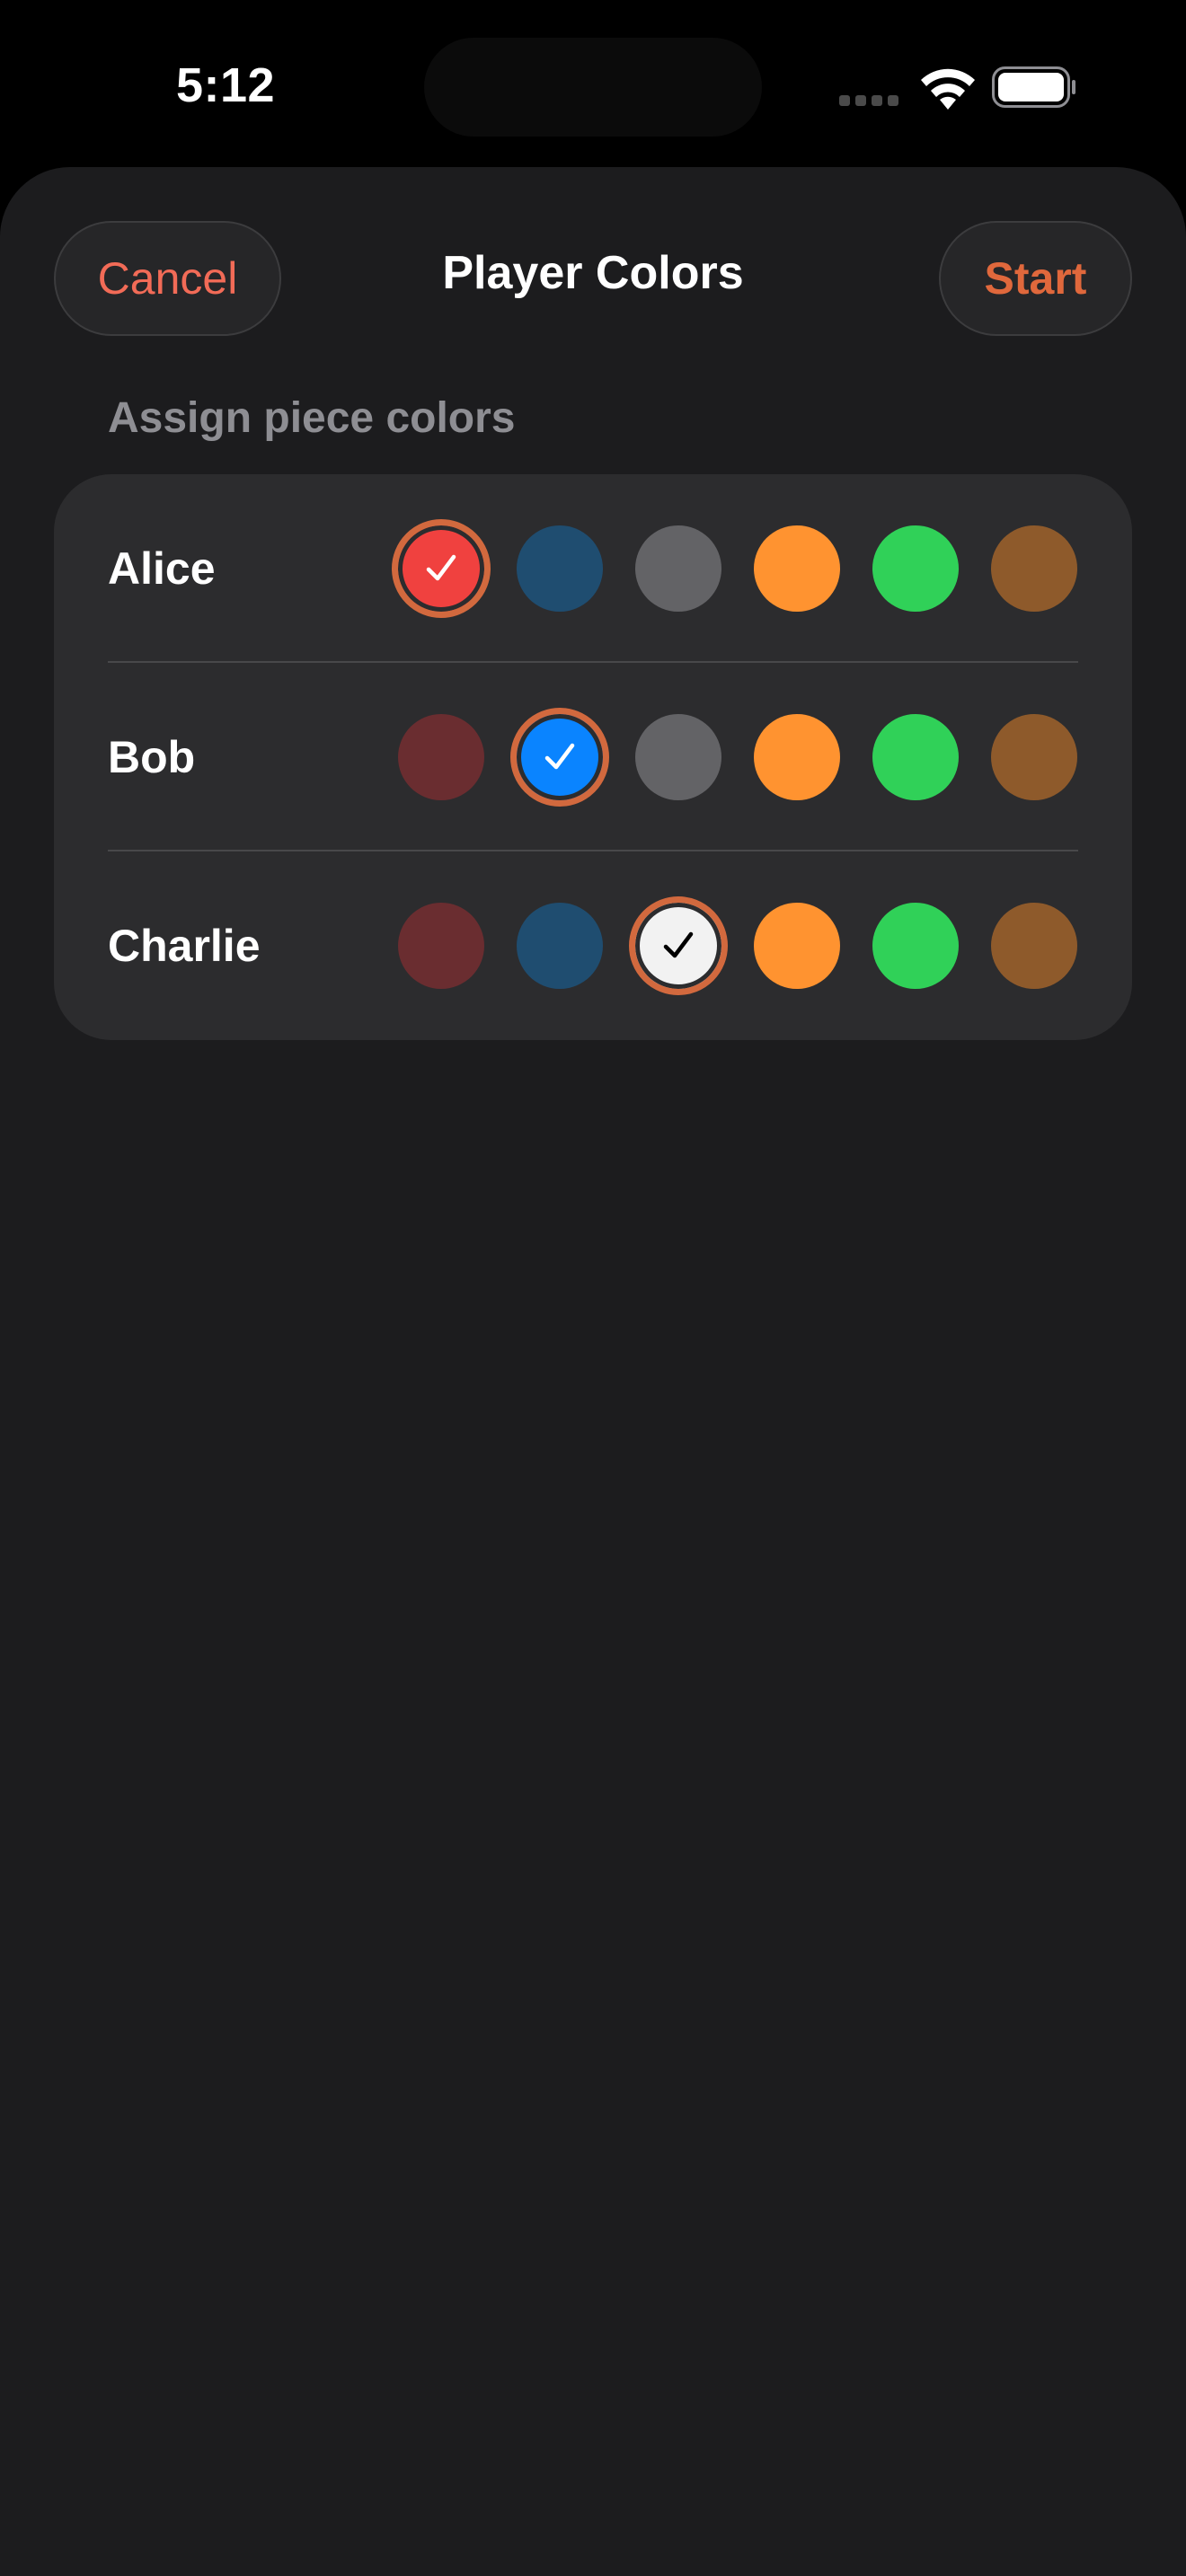 The height and width of the screenshot is (2576, 1186). What do you see at coordinates (1034, 87) in the screenshot?
I see `battery-icon` at bounding box center [1034, 87].